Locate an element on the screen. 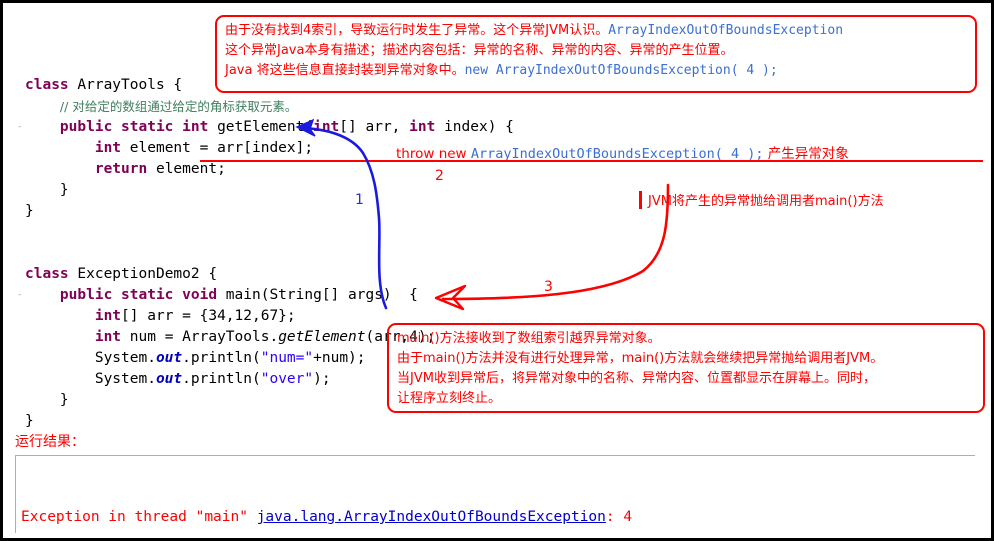  annotation-bottom-line-3: 当JVM收到异常后，将异常对象中的名称、异常内容、位置都显示在屏幕上。同时， is located at coordinates (636, 378).